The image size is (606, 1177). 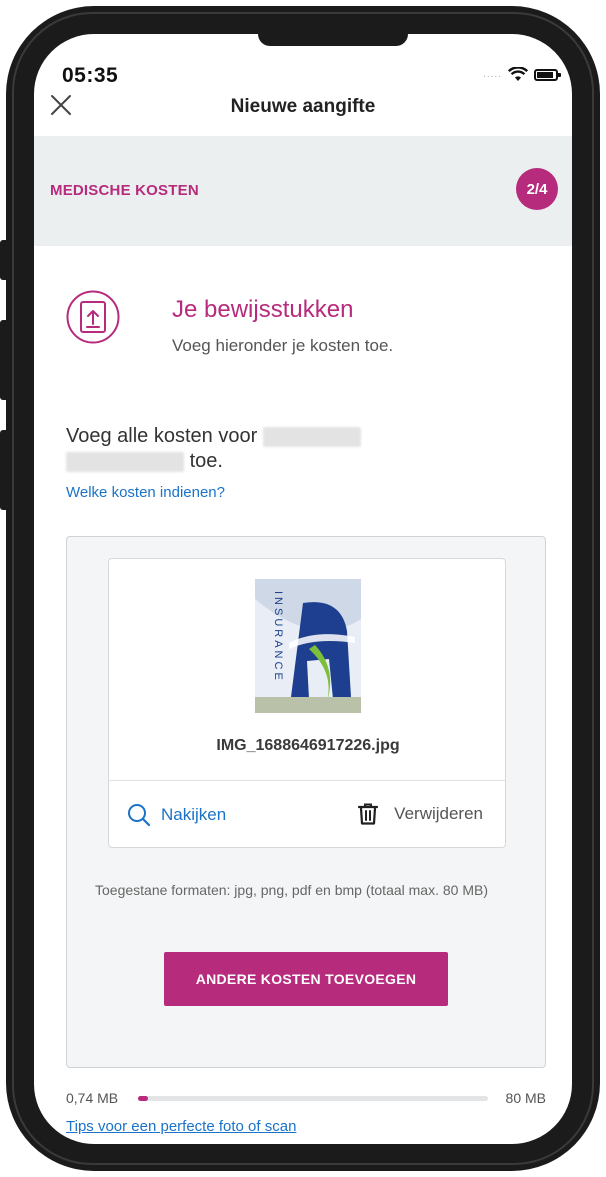 I want to click on thumbnail-text: INSURANCE, so click(x=278, y=637).